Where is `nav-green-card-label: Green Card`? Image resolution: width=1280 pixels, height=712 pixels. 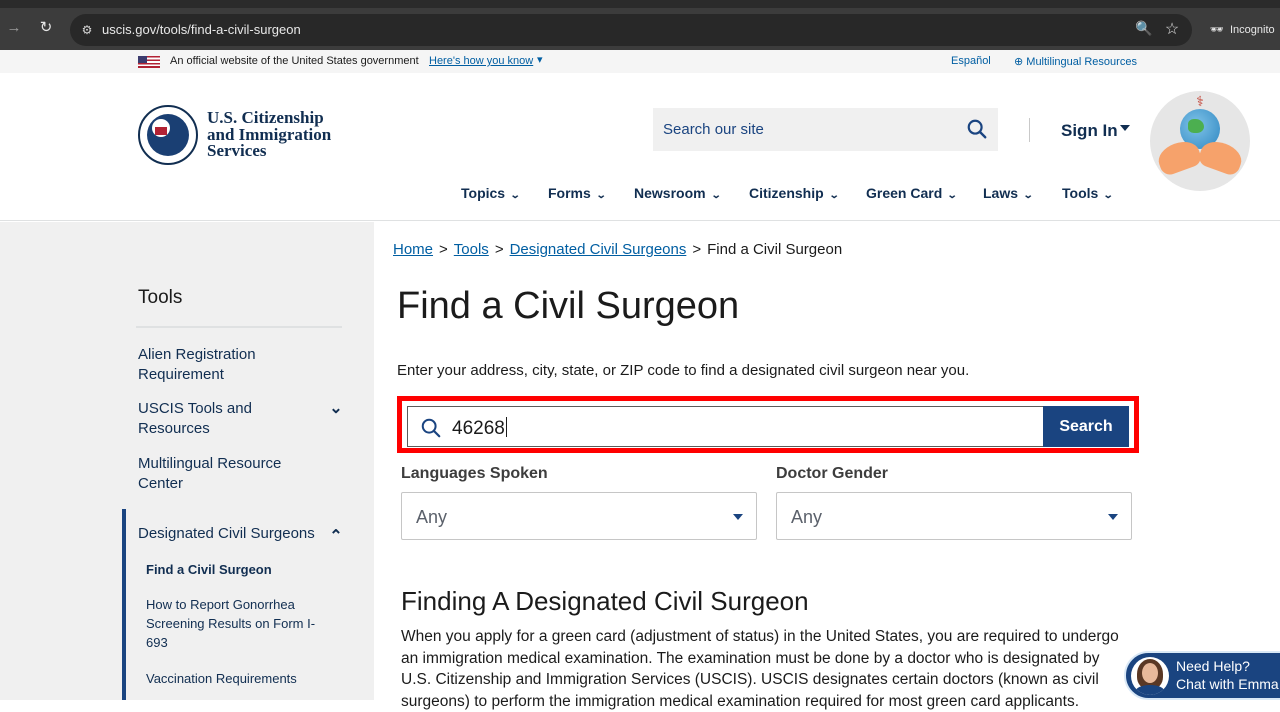
nav-green-card-label: Green Card is located at coordinates (904, 193).